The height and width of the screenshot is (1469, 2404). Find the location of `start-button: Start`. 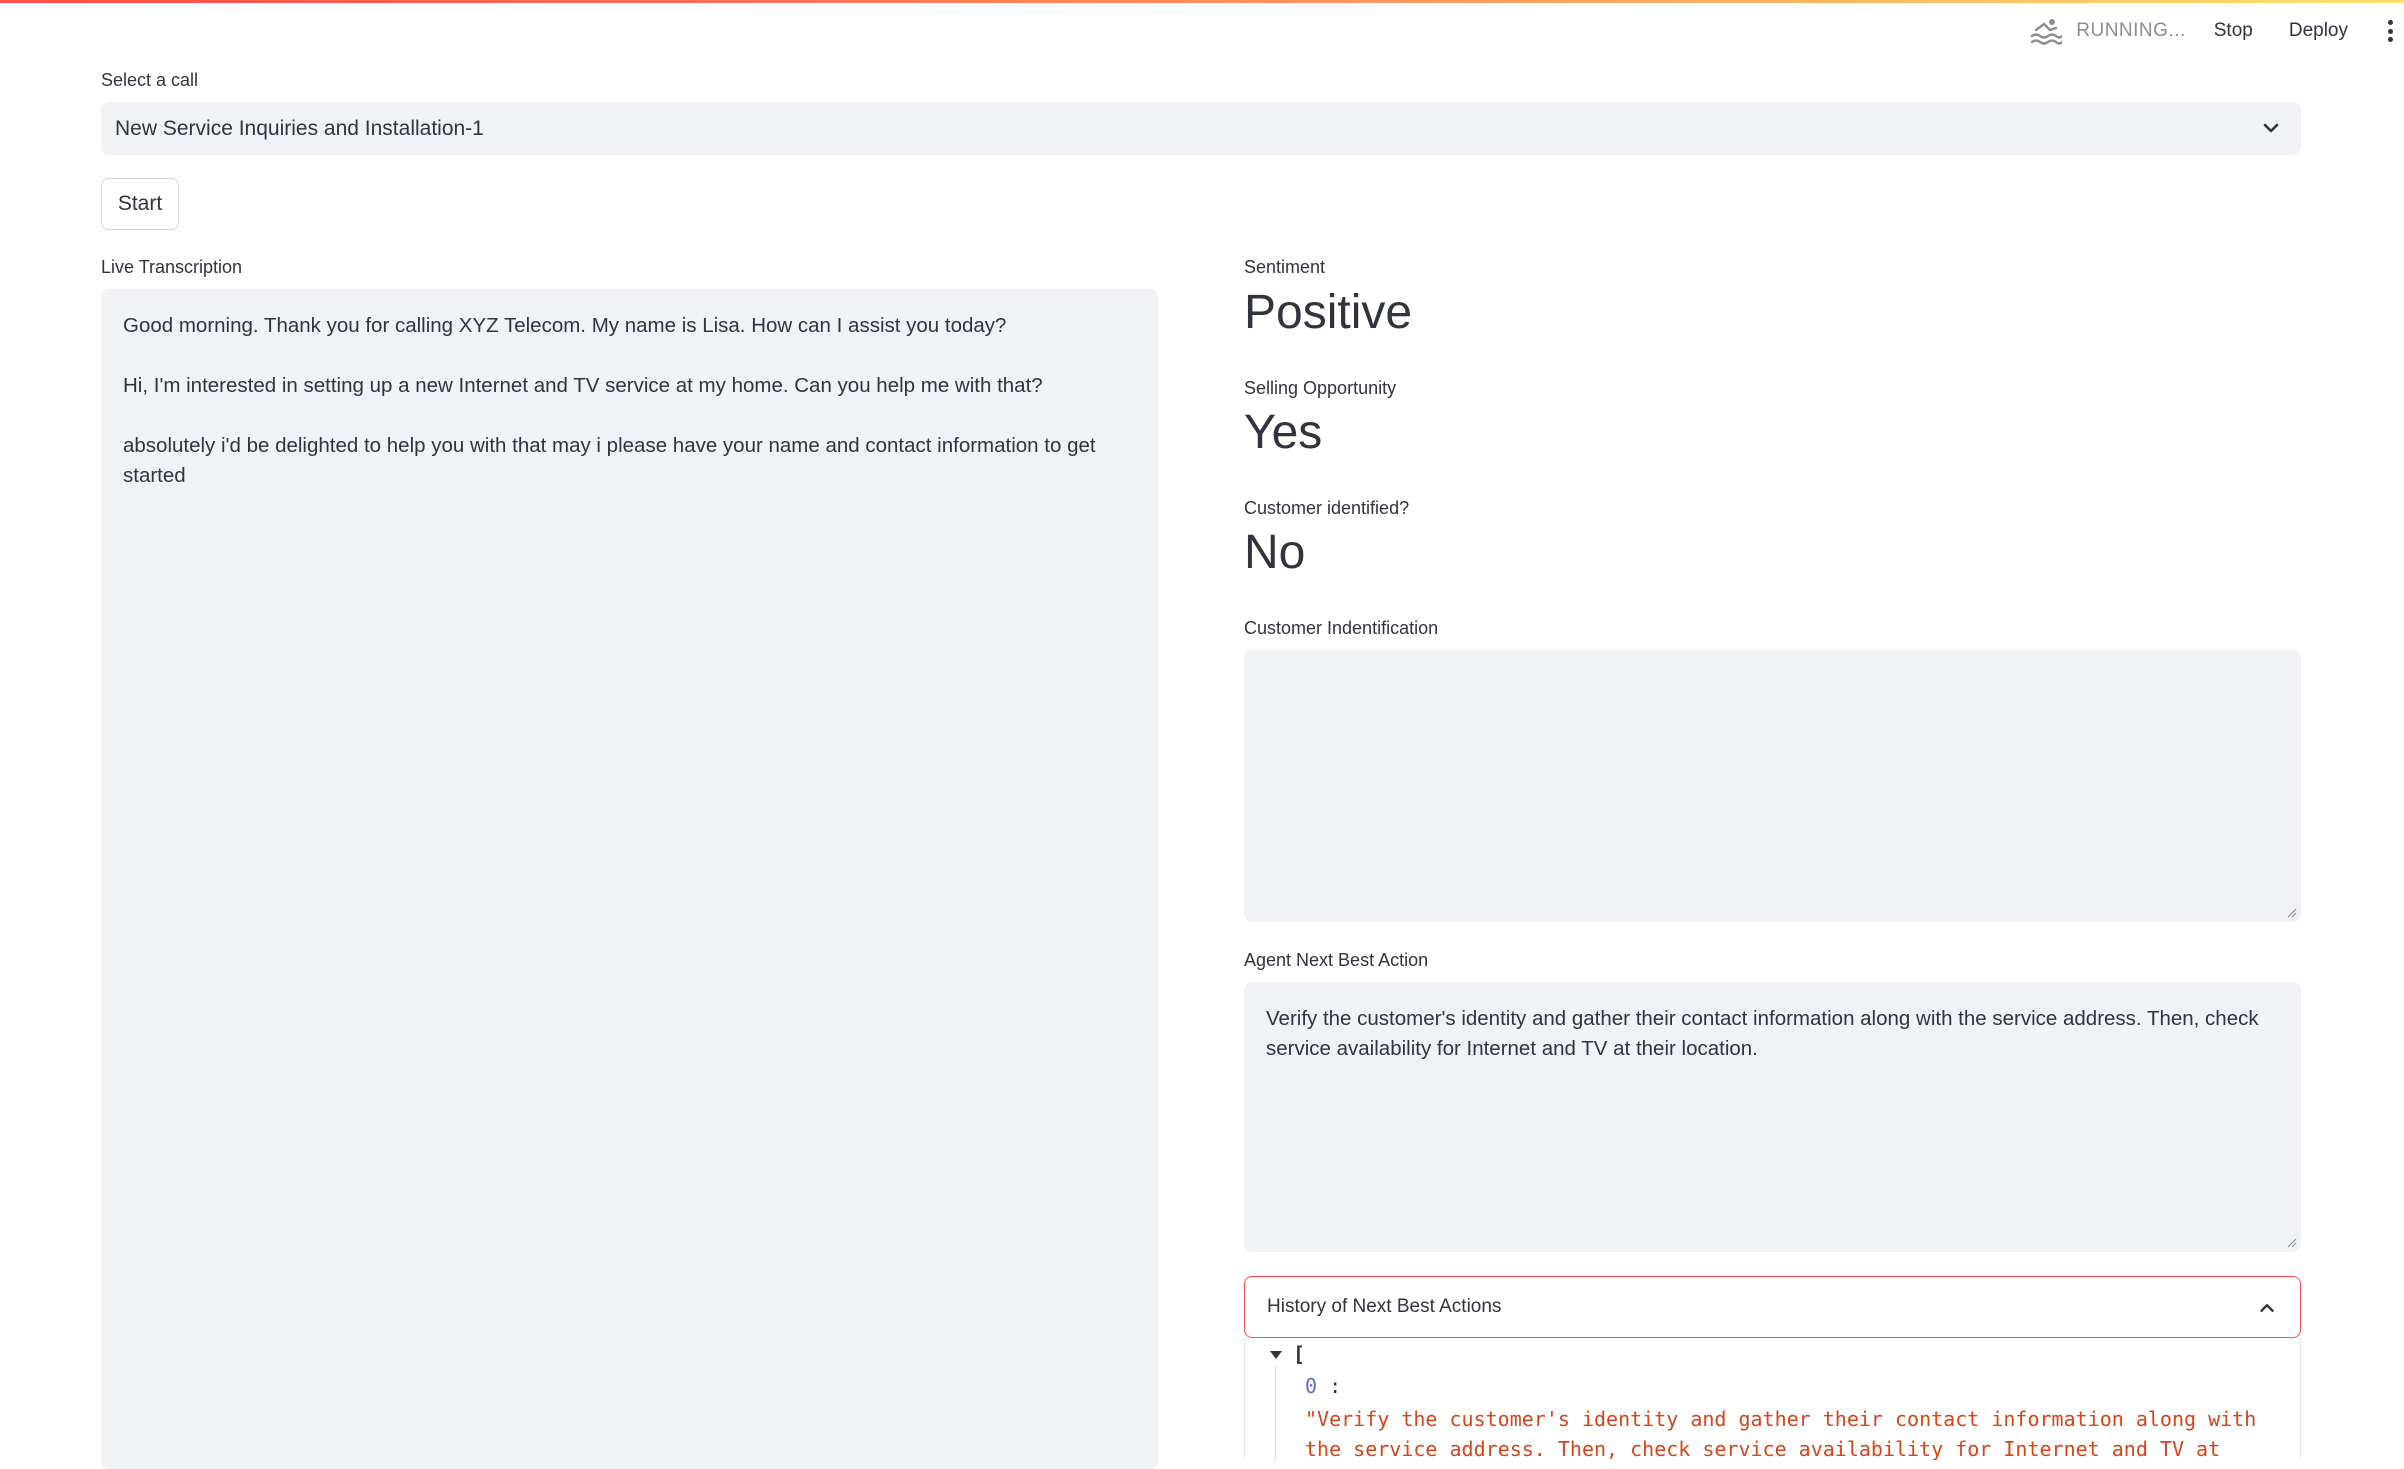

start-button: Start is located at coordinates (140, 204).